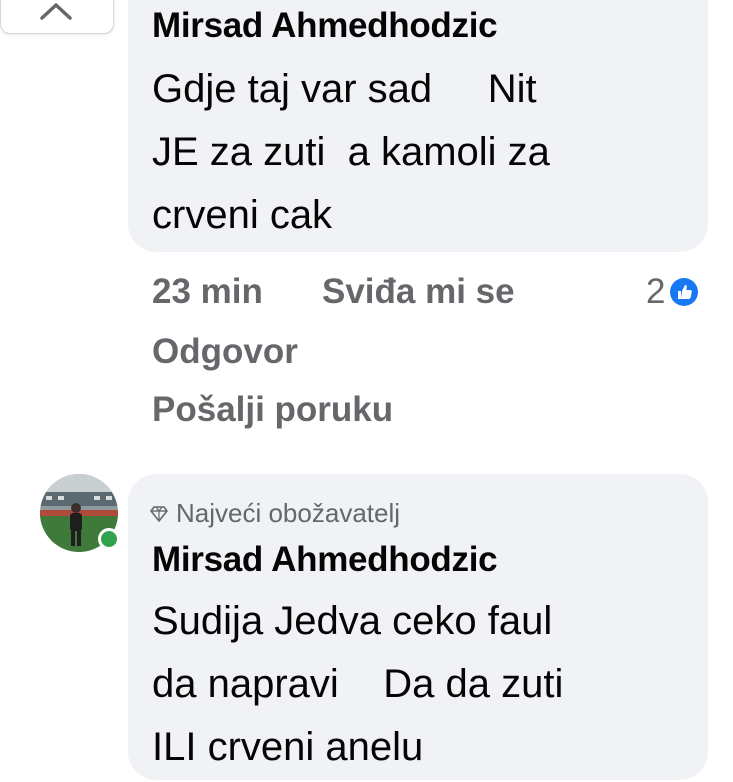  I want to click on comment-text-line: crveni cak, so click(242, 215).